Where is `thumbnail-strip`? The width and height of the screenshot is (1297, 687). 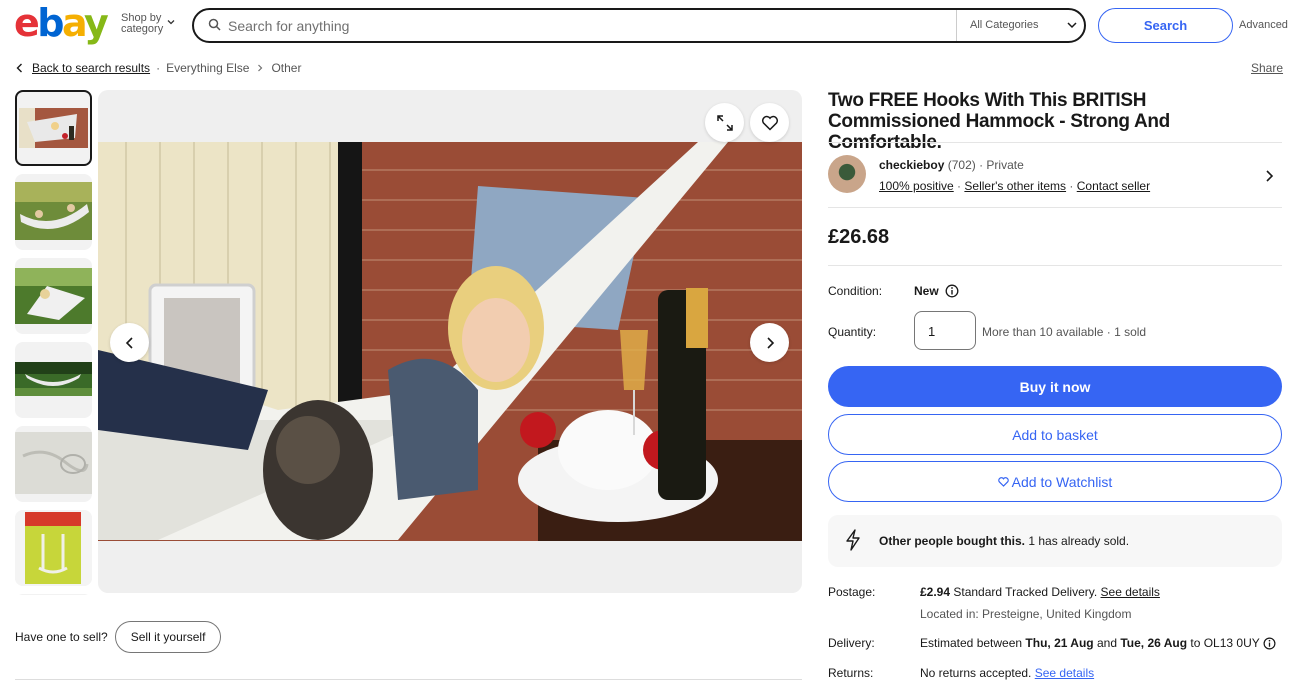 thumbnail-strip is located at coordinates (53, 342).